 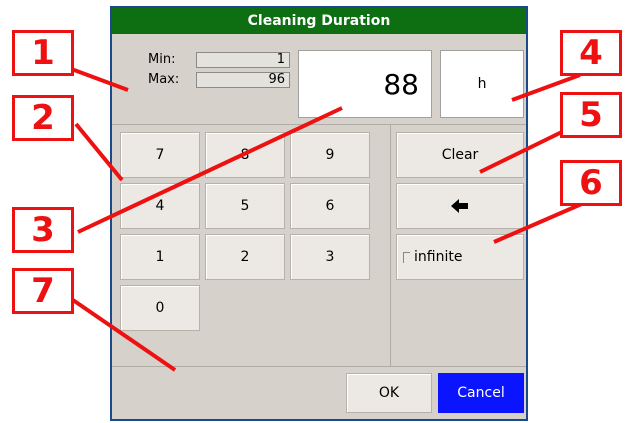 I want to click on callout-3: 3, so click(x=43, y=230).